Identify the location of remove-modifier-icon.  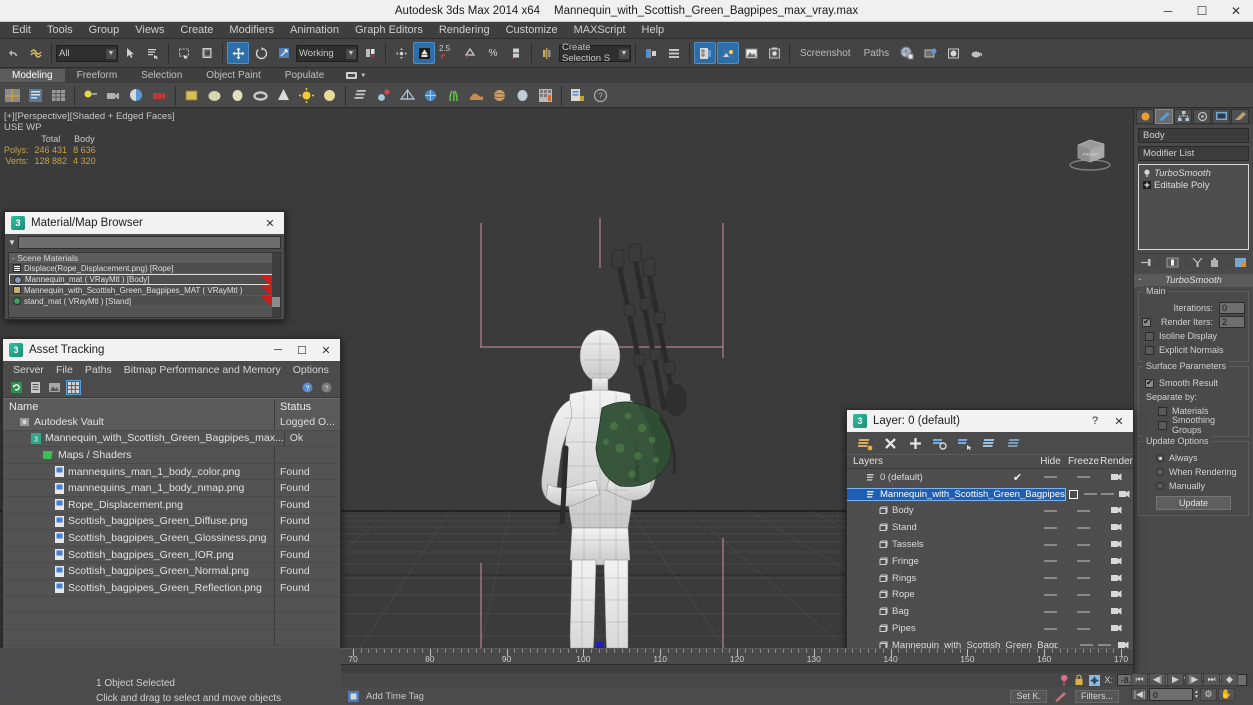
(1214, 262).